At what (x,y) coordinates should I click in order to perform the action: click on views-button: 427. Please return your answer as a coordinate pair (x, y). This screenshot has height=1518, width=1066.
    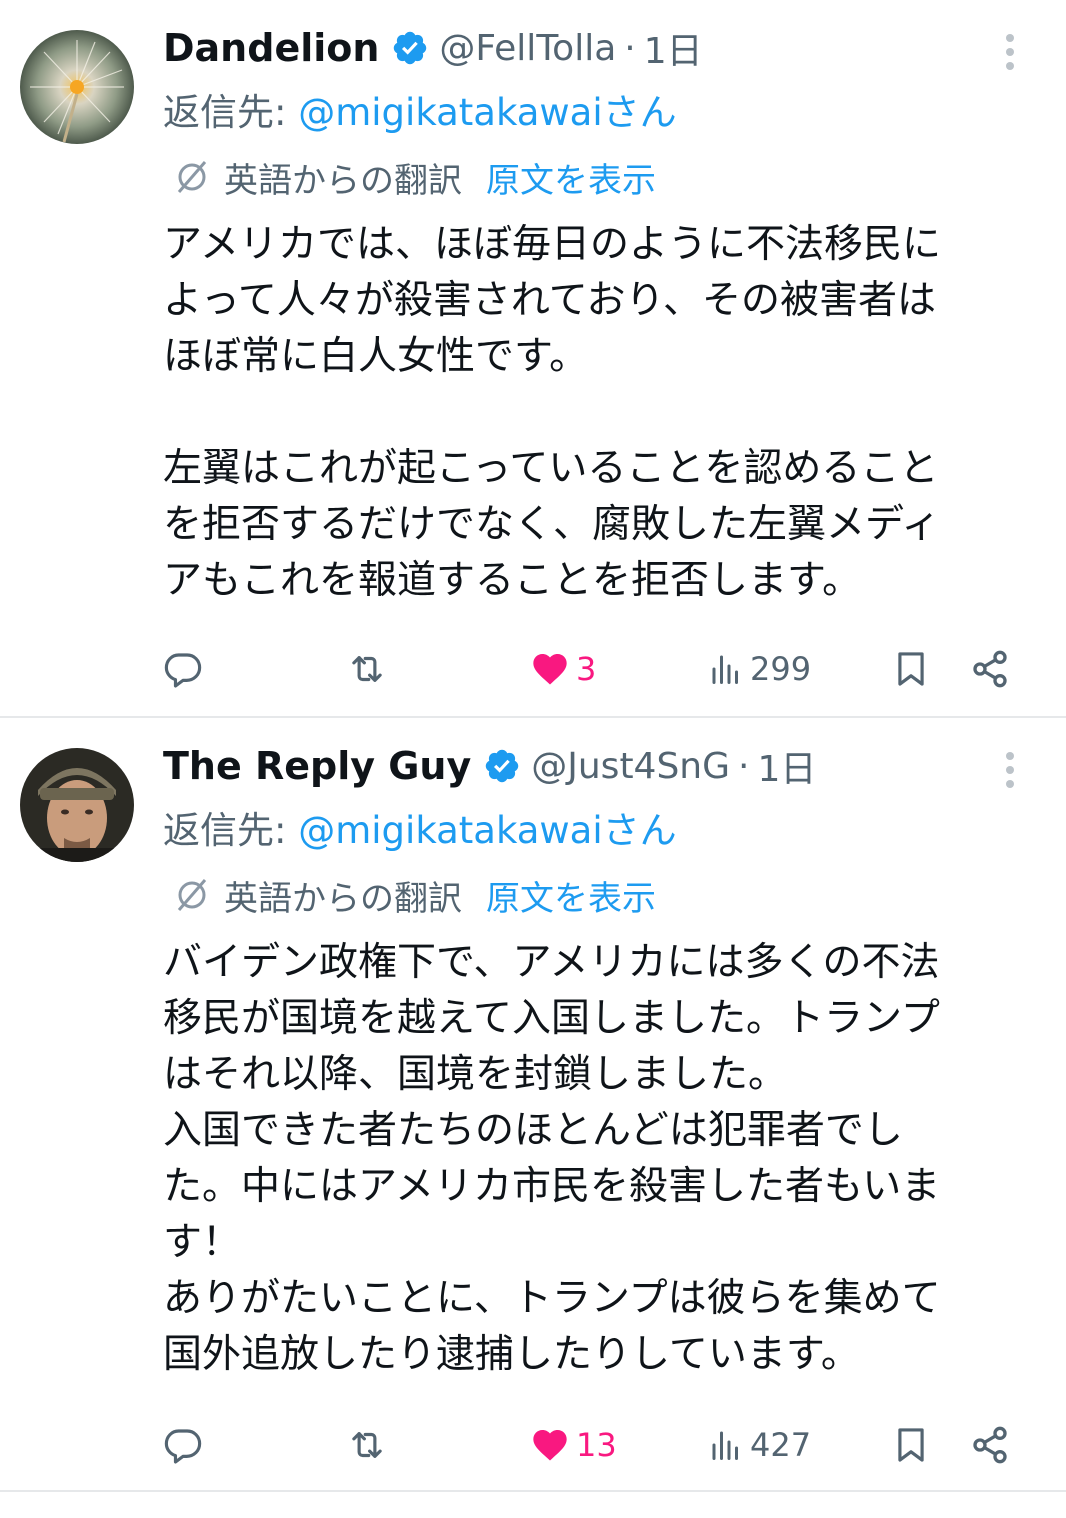
    Looking at the image, I should click on (759, 1445).